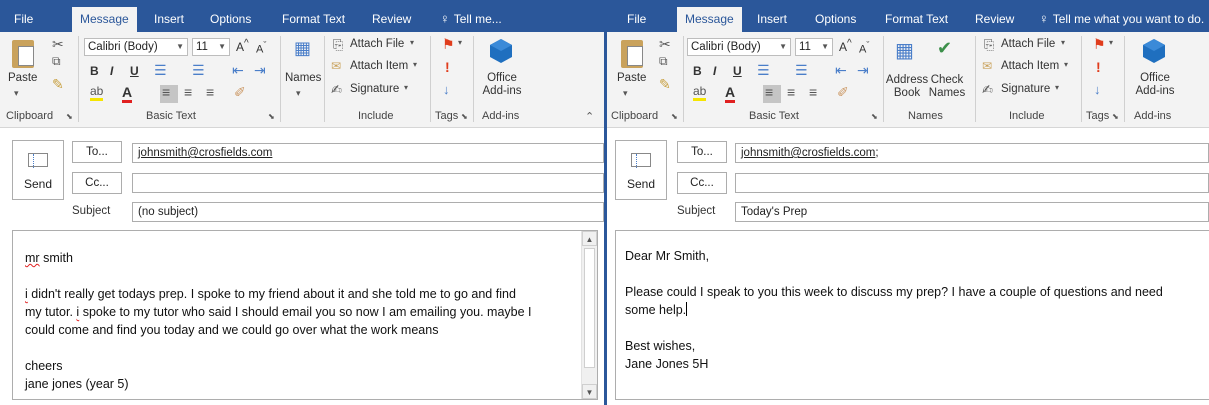 The width and height of the screenshot is (1209, 405). What do you see at coordinates (38, 170) in the screenshot?
I see `send-button: Send` at bounding box center [38, 170].